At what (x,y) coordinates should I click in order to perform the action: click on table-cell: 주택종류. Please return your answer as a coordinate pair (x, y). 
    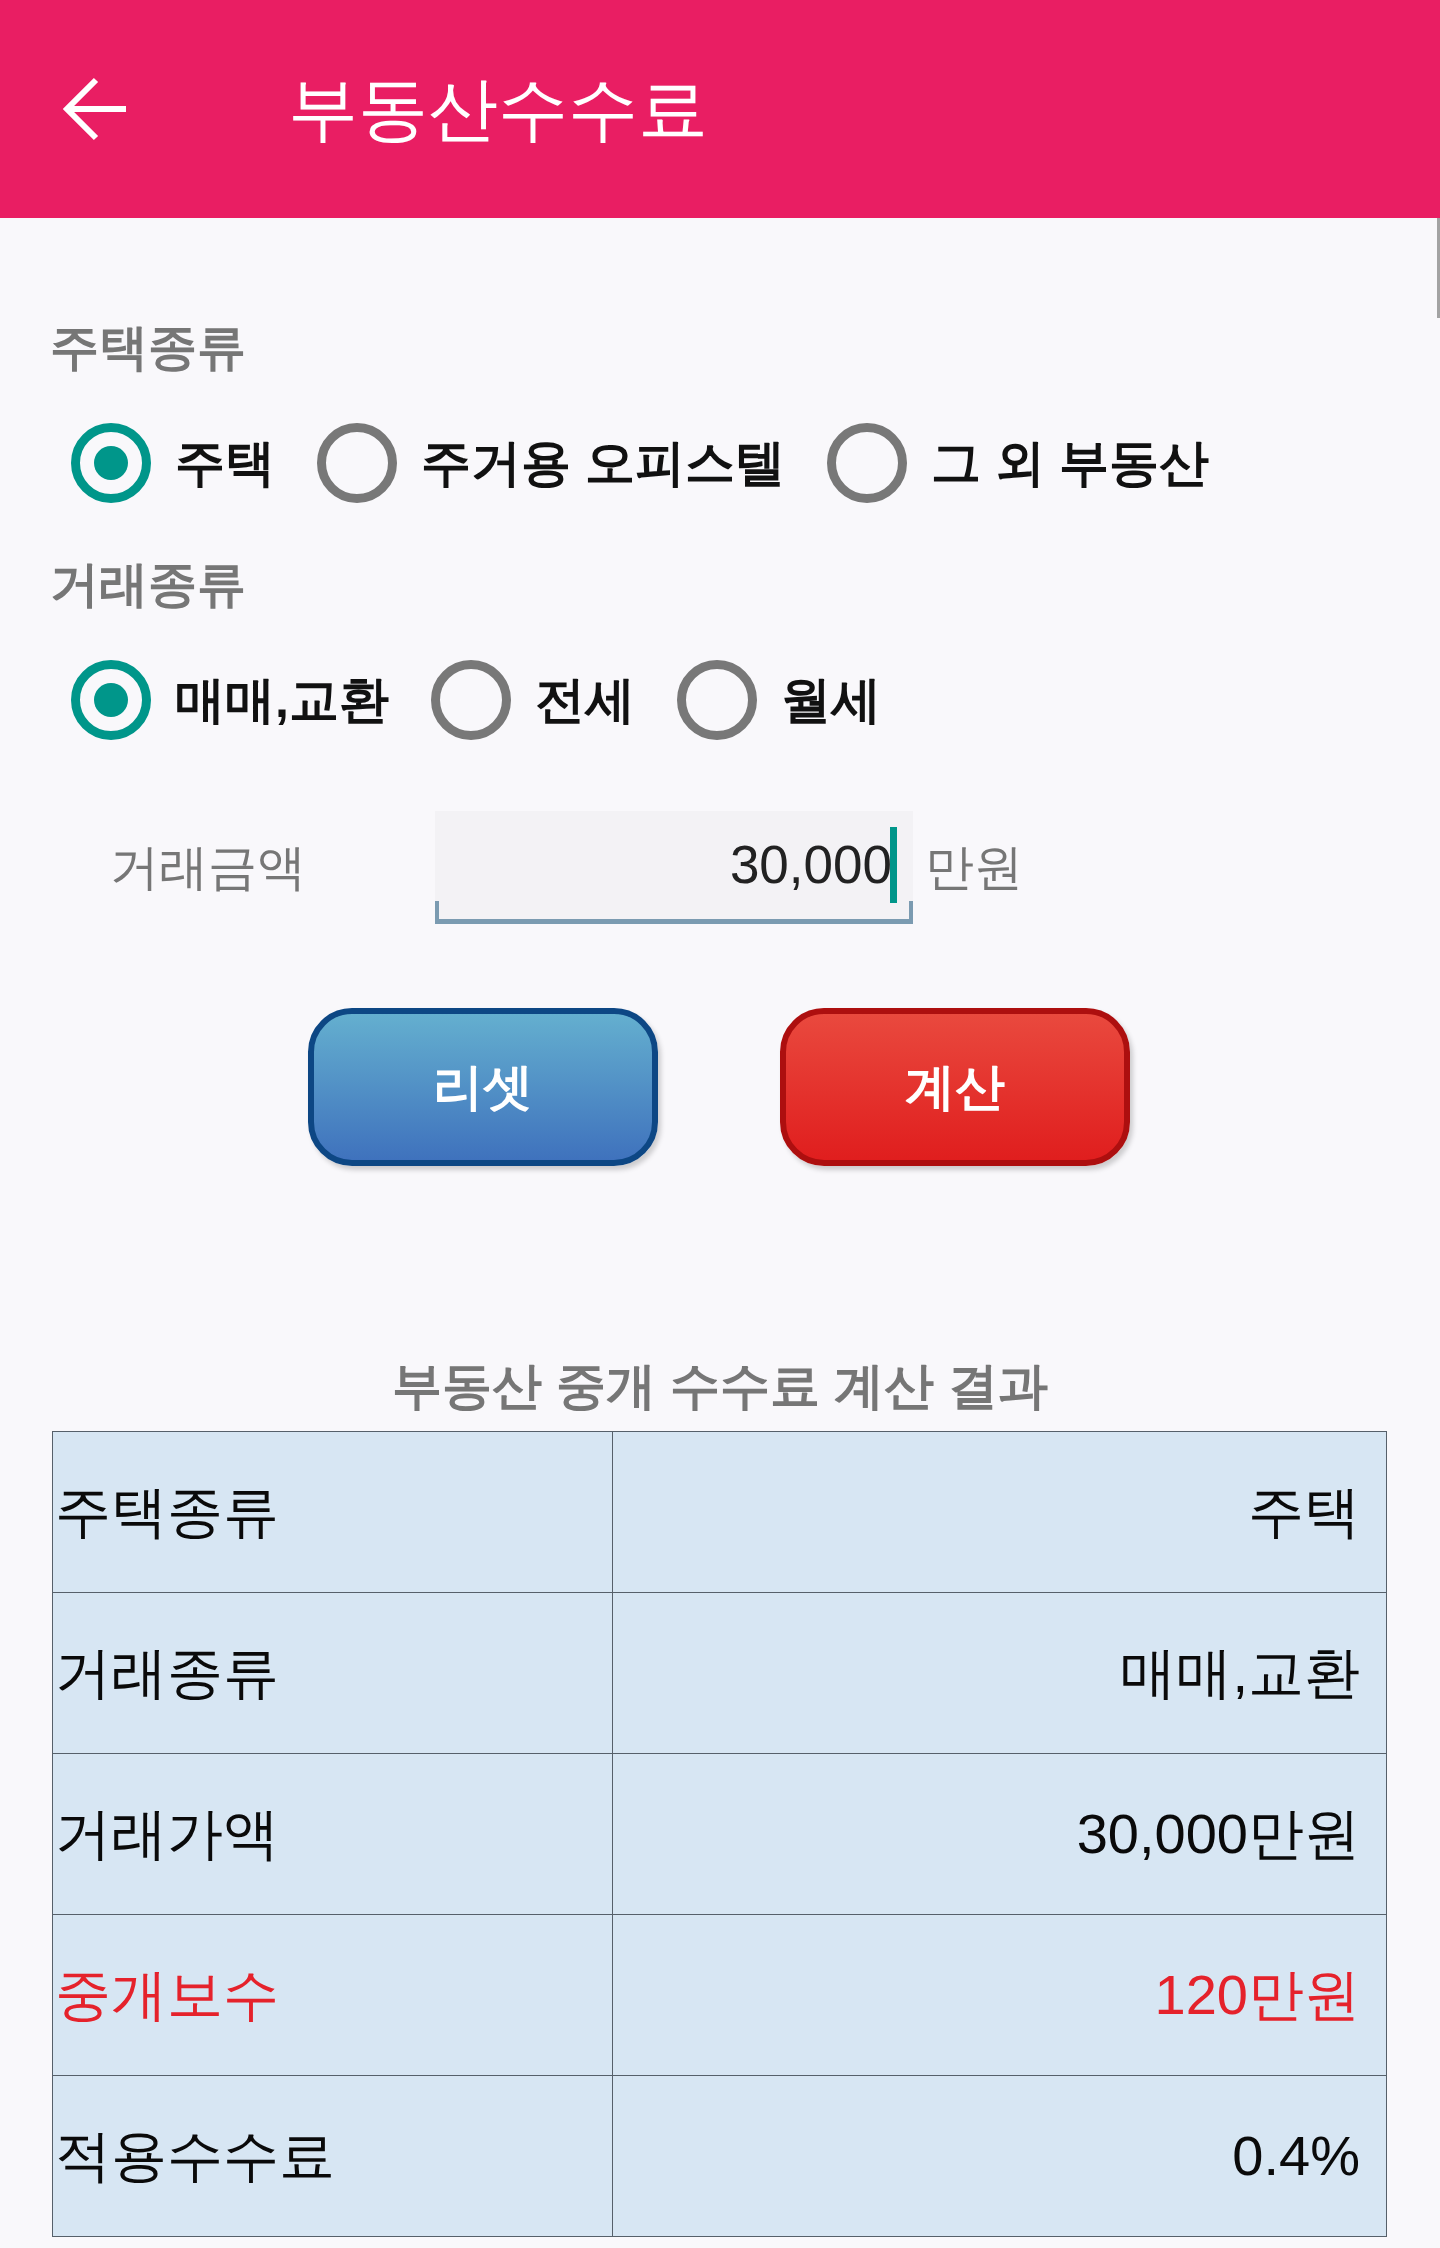
    Looking at the image, I should click on (332, 1512).